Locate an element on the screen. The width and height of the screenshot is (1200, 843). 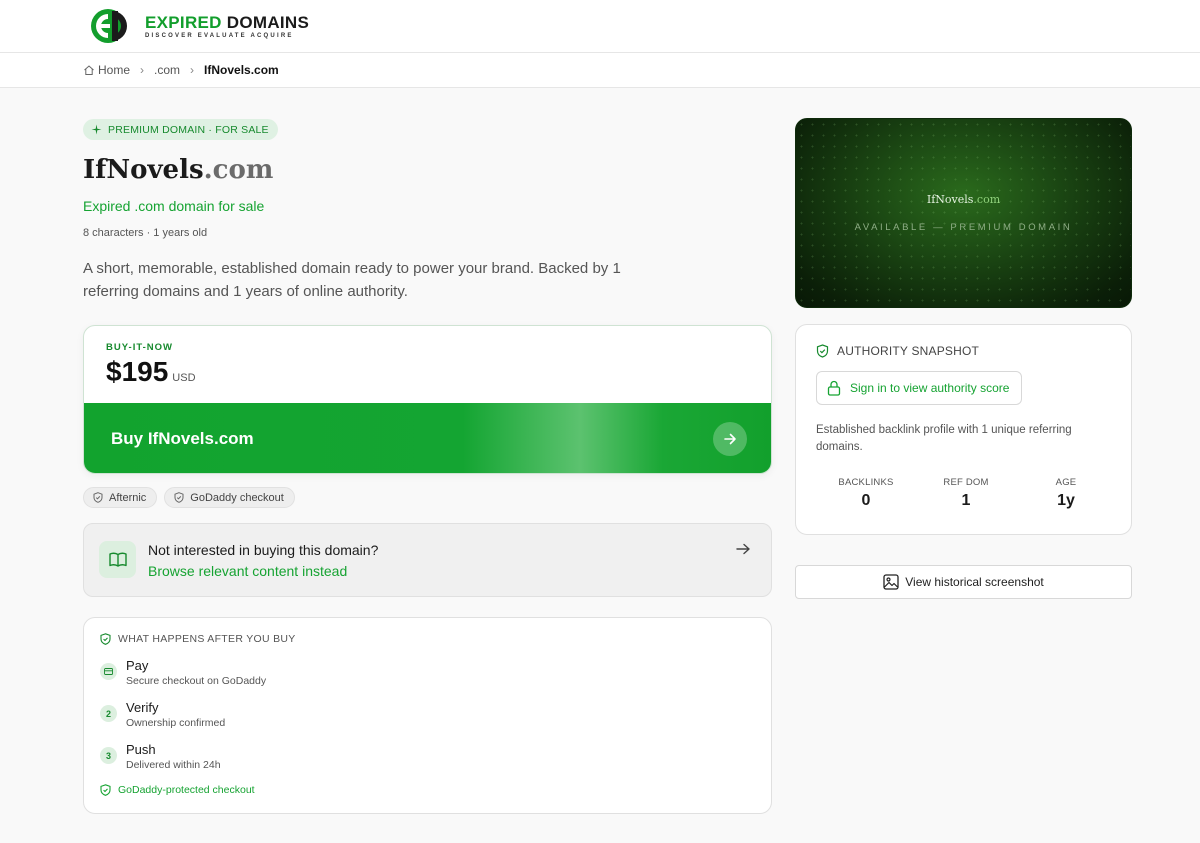
dot-pattern is located at coordinates (963, 213).